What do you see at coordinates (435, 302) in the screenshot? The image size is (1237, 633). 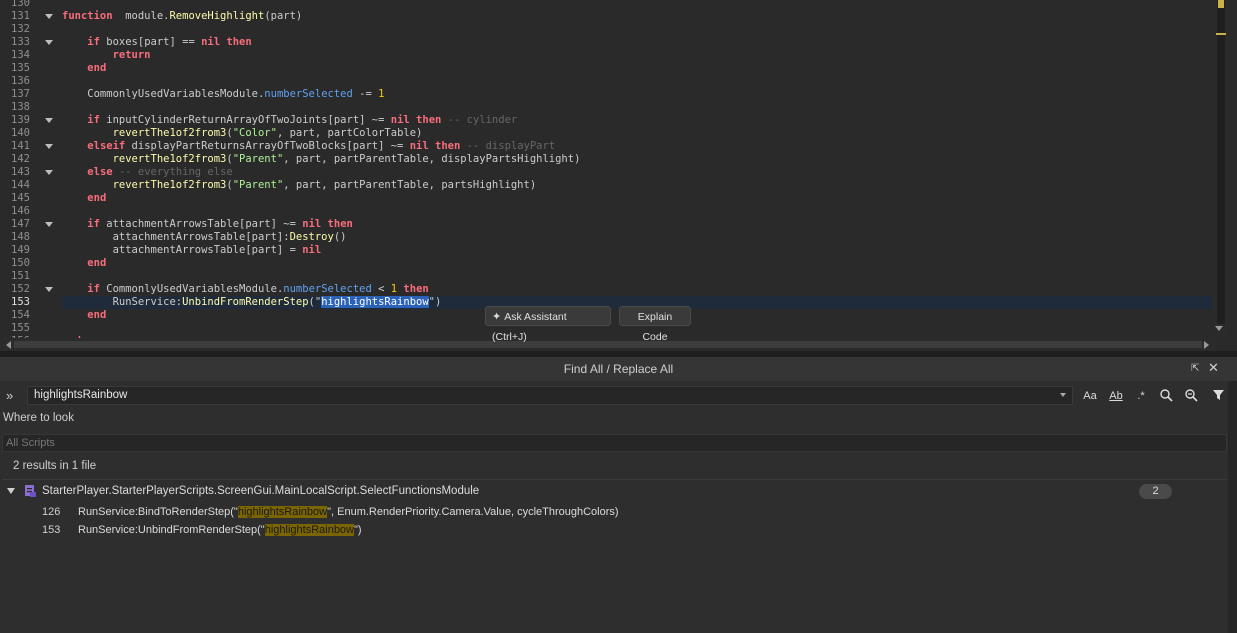 I see `code-token: ")` at bounding box center [435, 302].